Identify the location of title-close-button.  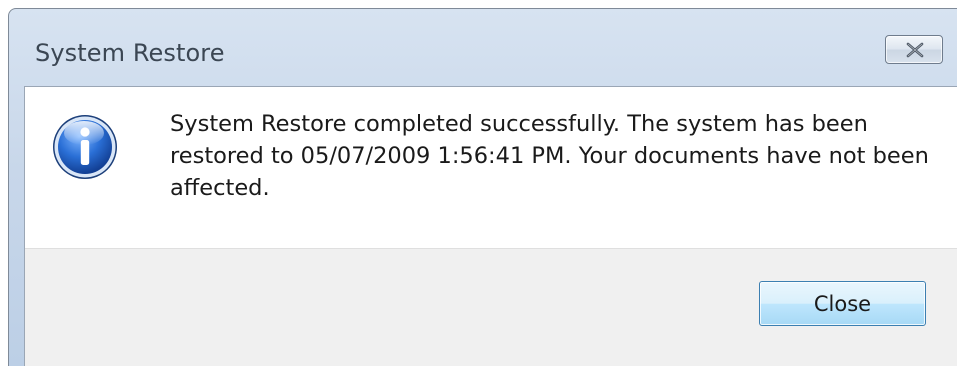
(914, 49).